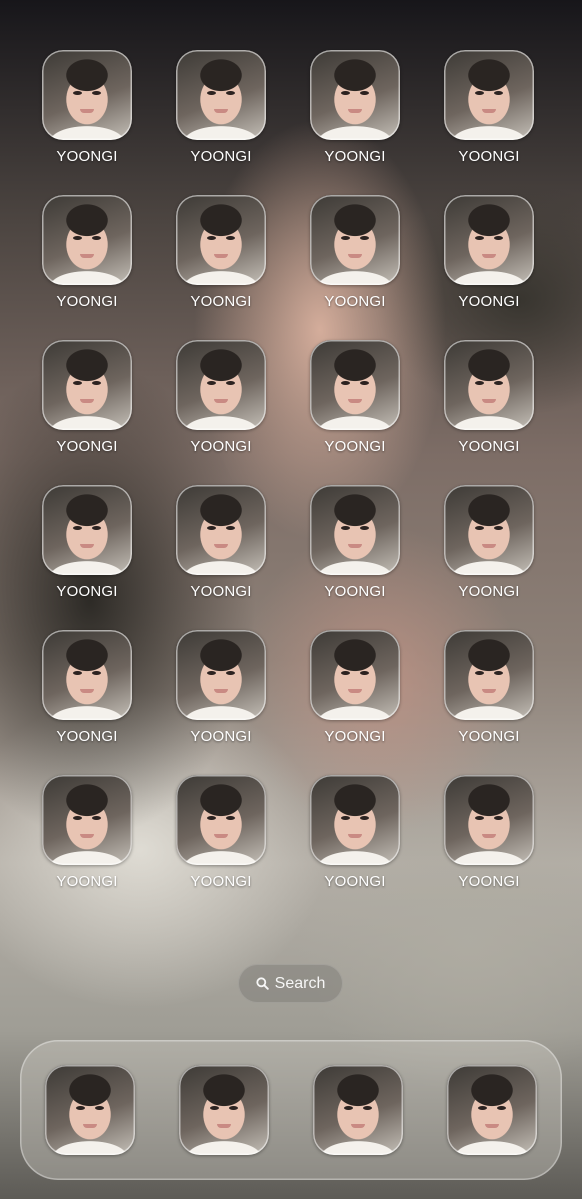 This screenshot has width=582, height=1199. I want to click on app-yoongi-21: YOONGI, so click(87, 847).